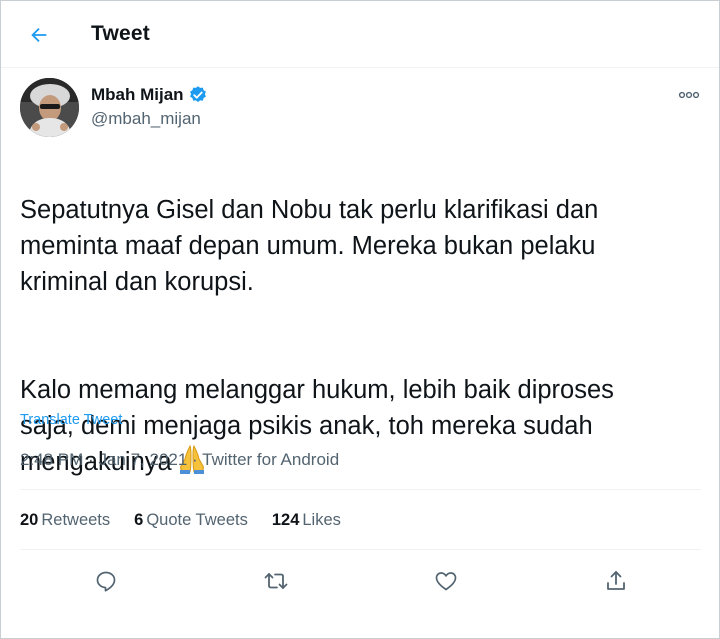 This screenshot has width=720, height=639. Describe the element at coordinates (76, 520) in the screenshot. I see `retweets-label: Retweets` at that location.